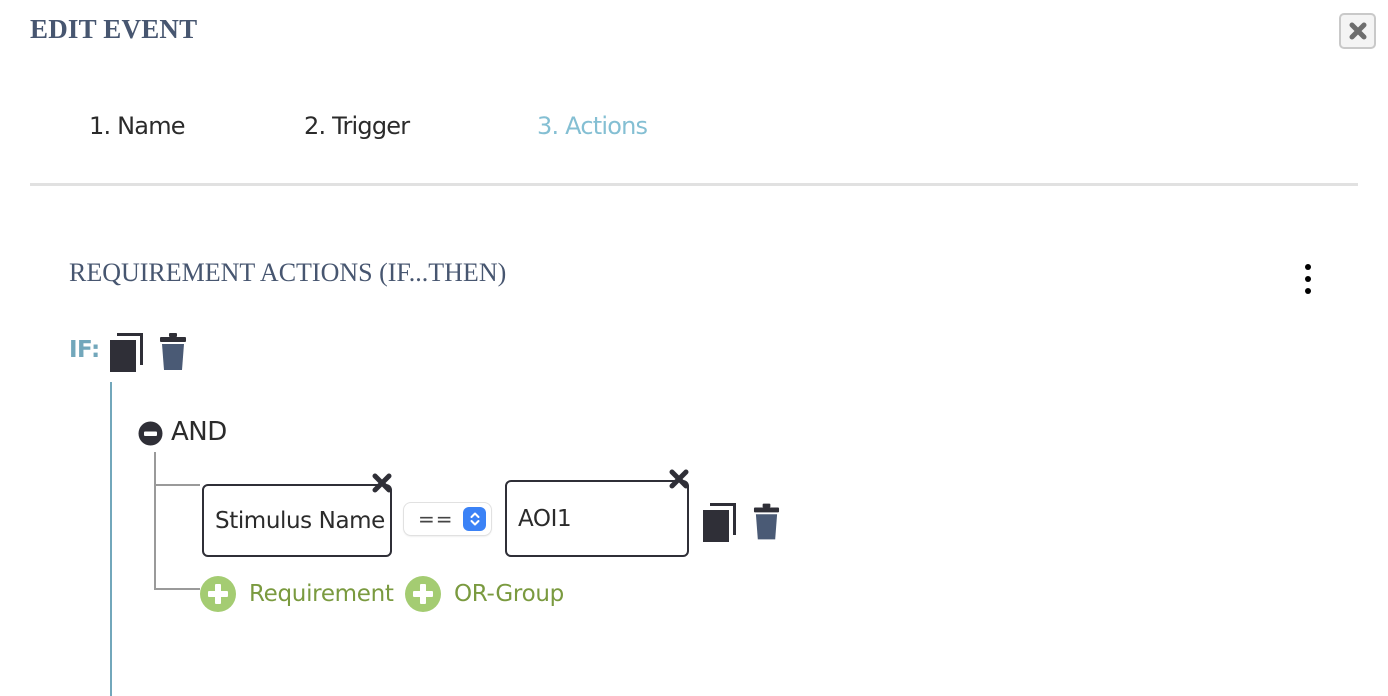 This screenshot has width=1388, height=696. Describe the element at coordinates (1308, 279) in the screenshot. I see `kebab-menu-icon` at that location.